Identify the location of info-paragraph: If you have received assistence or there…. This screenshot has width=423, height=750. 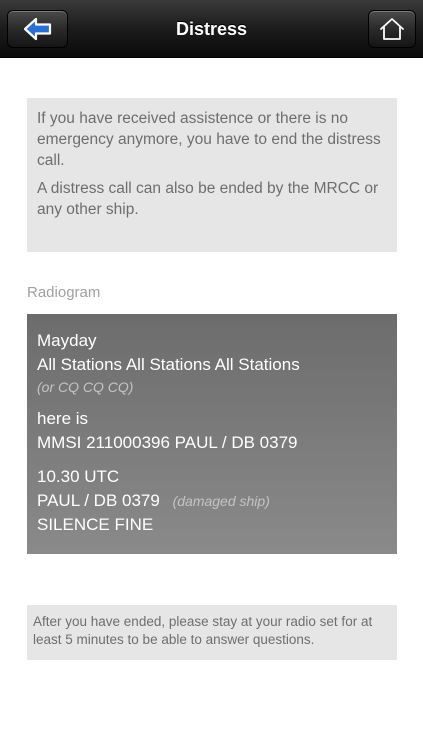
(209, 139).